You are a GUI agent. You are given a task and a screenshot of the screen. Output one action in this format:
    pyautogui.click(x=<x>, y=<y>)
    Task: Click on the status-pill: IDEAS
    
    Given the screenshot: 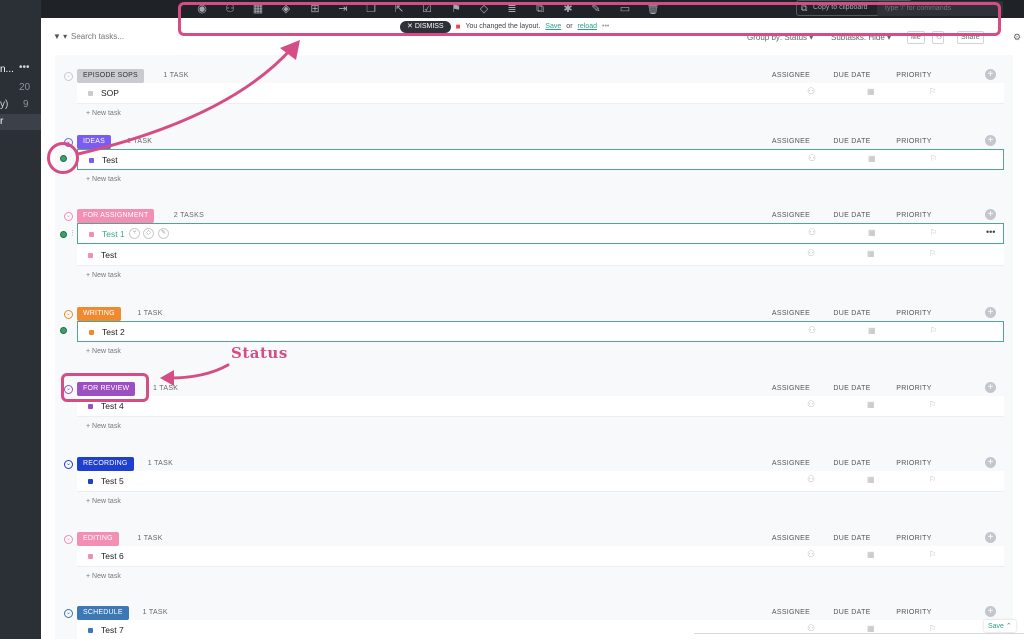 What is the action you would take?
    pyautogui.click(x=94, y=142)
    